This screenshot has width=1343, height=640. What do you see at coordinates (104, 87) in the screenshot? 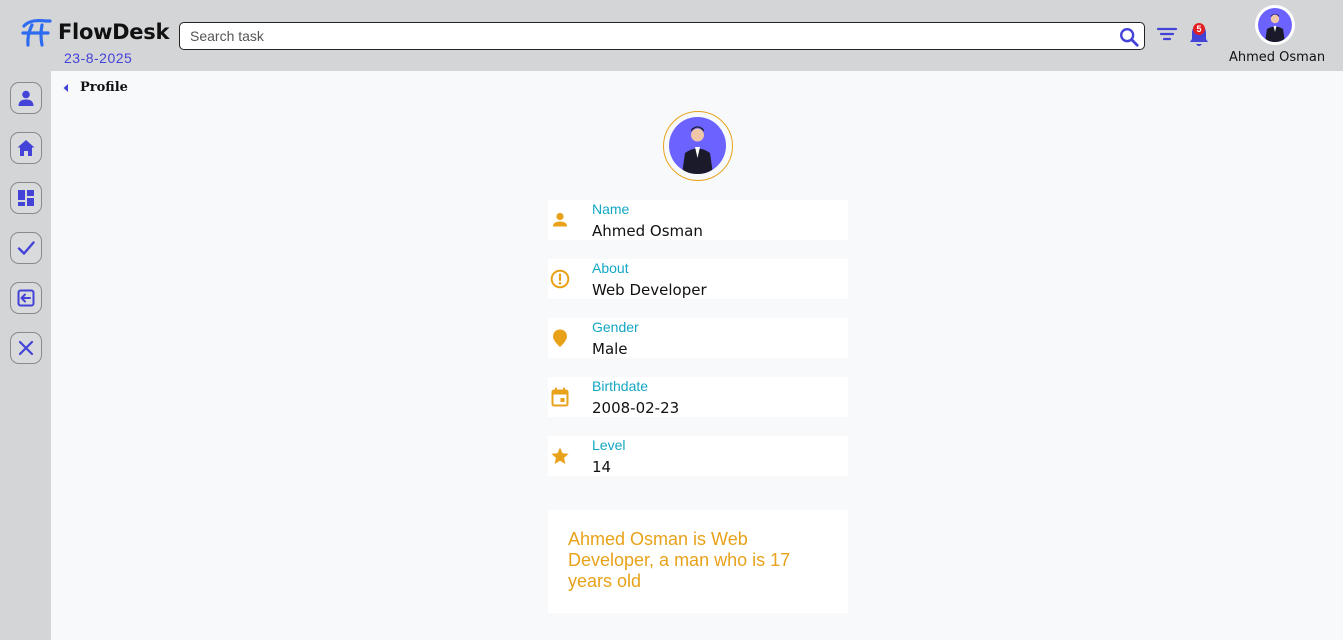
I see `page-title: Profile` at bounding box center [104, 87].